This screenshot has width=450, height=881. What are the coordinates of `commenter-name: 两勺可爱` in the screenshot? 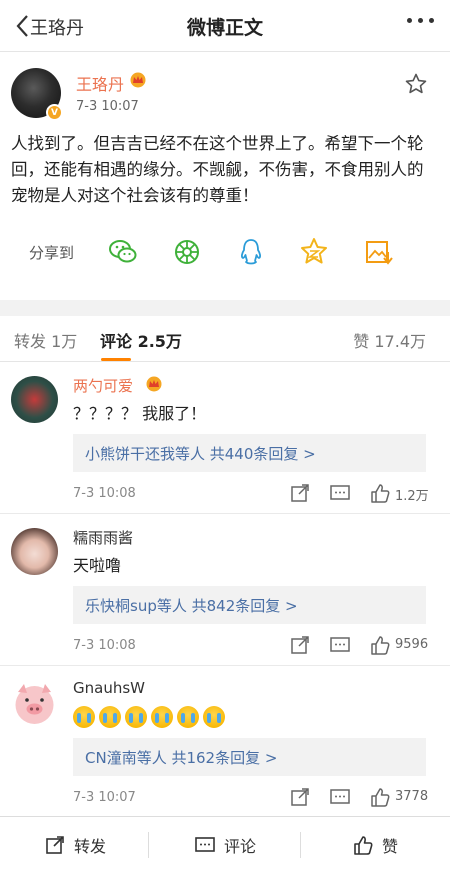 It's located at (103, 385).